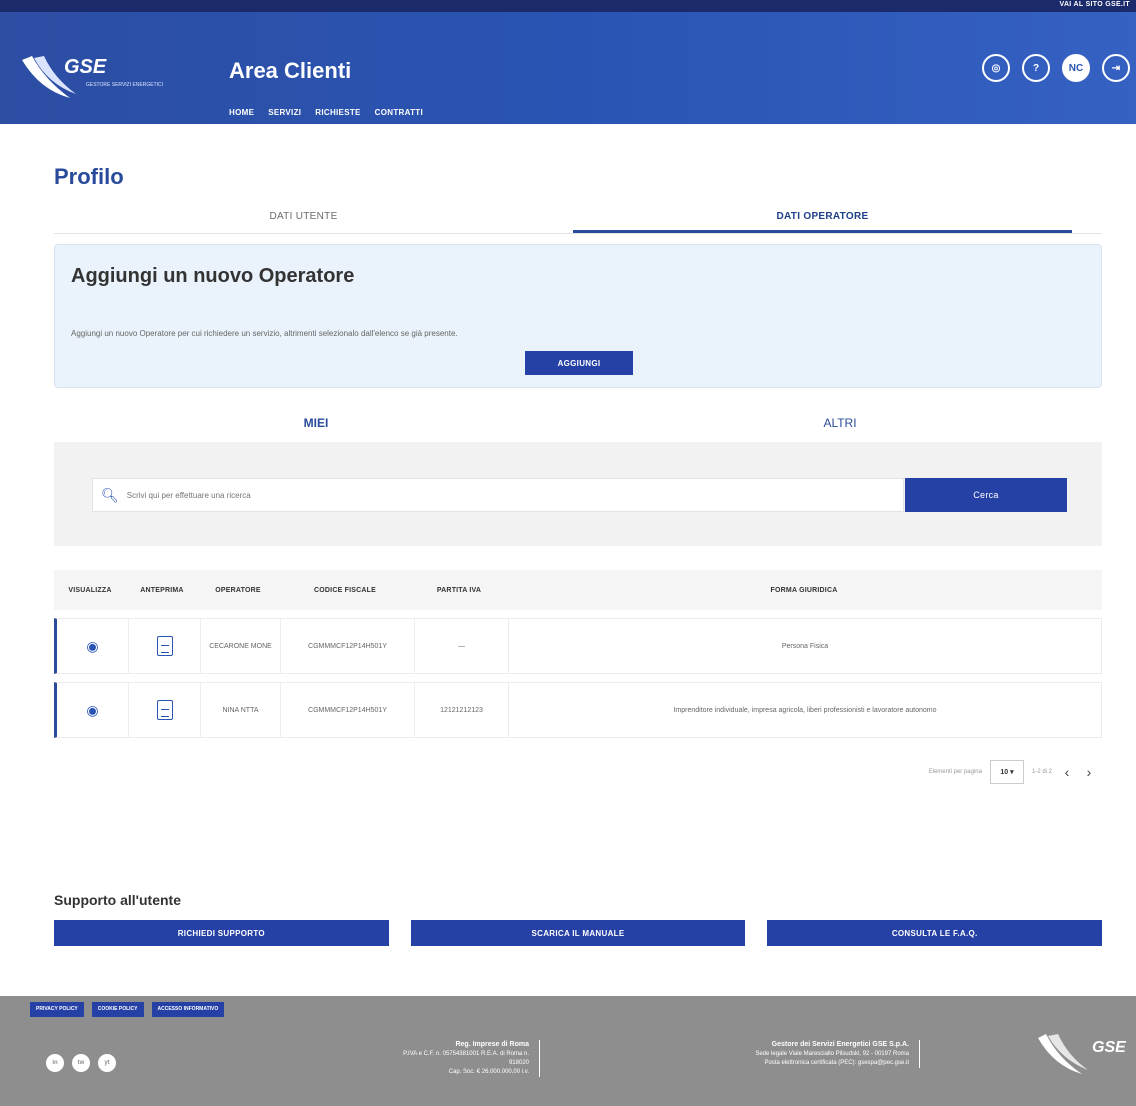  Describe the element at coordinates (57, 1009) in the screenshot. I see `privacy-policy-link: PRIVACY POLICY` at that location.